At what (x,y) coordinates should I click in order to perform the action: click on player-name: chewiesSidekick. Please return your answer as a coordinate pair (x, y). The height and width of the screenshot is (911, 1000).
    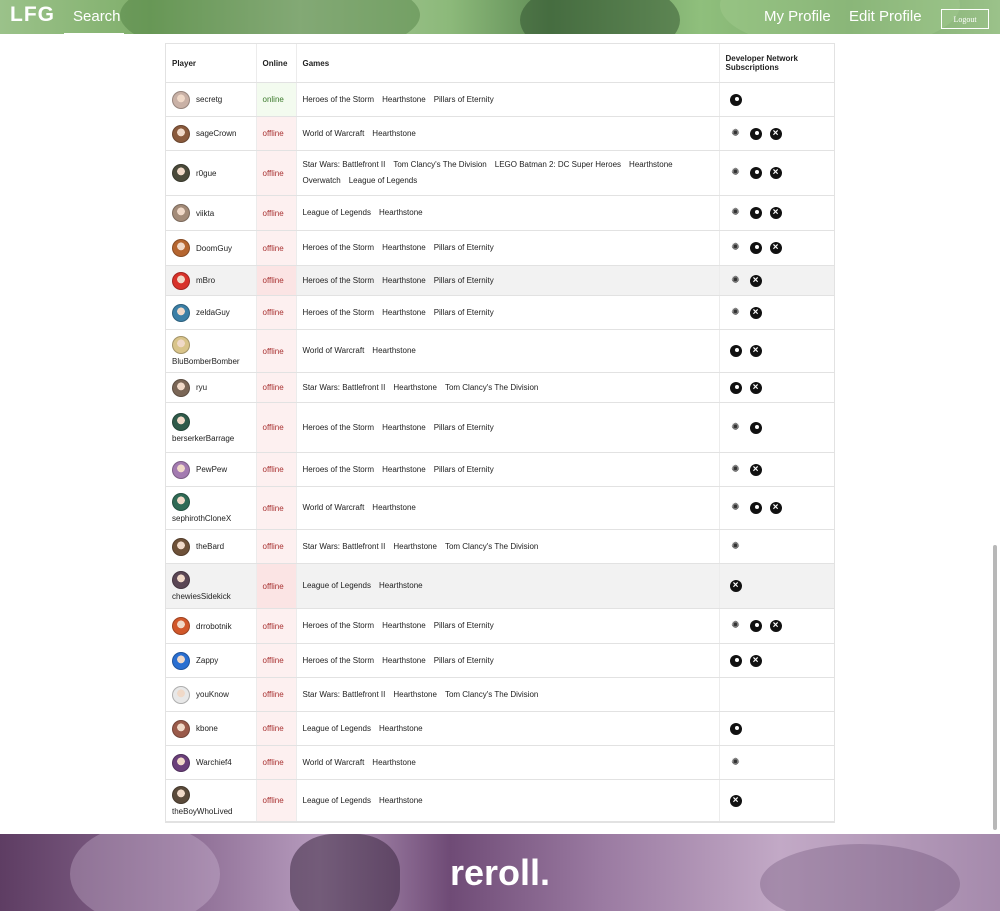
    Looking at the image, I should click on (211, 596).